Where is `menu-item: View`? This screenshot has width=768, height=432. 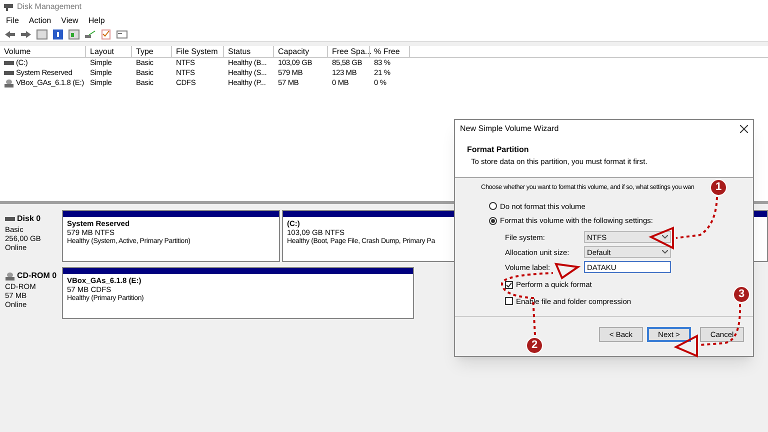 menu-item: View is located at coordinates (69, 20).